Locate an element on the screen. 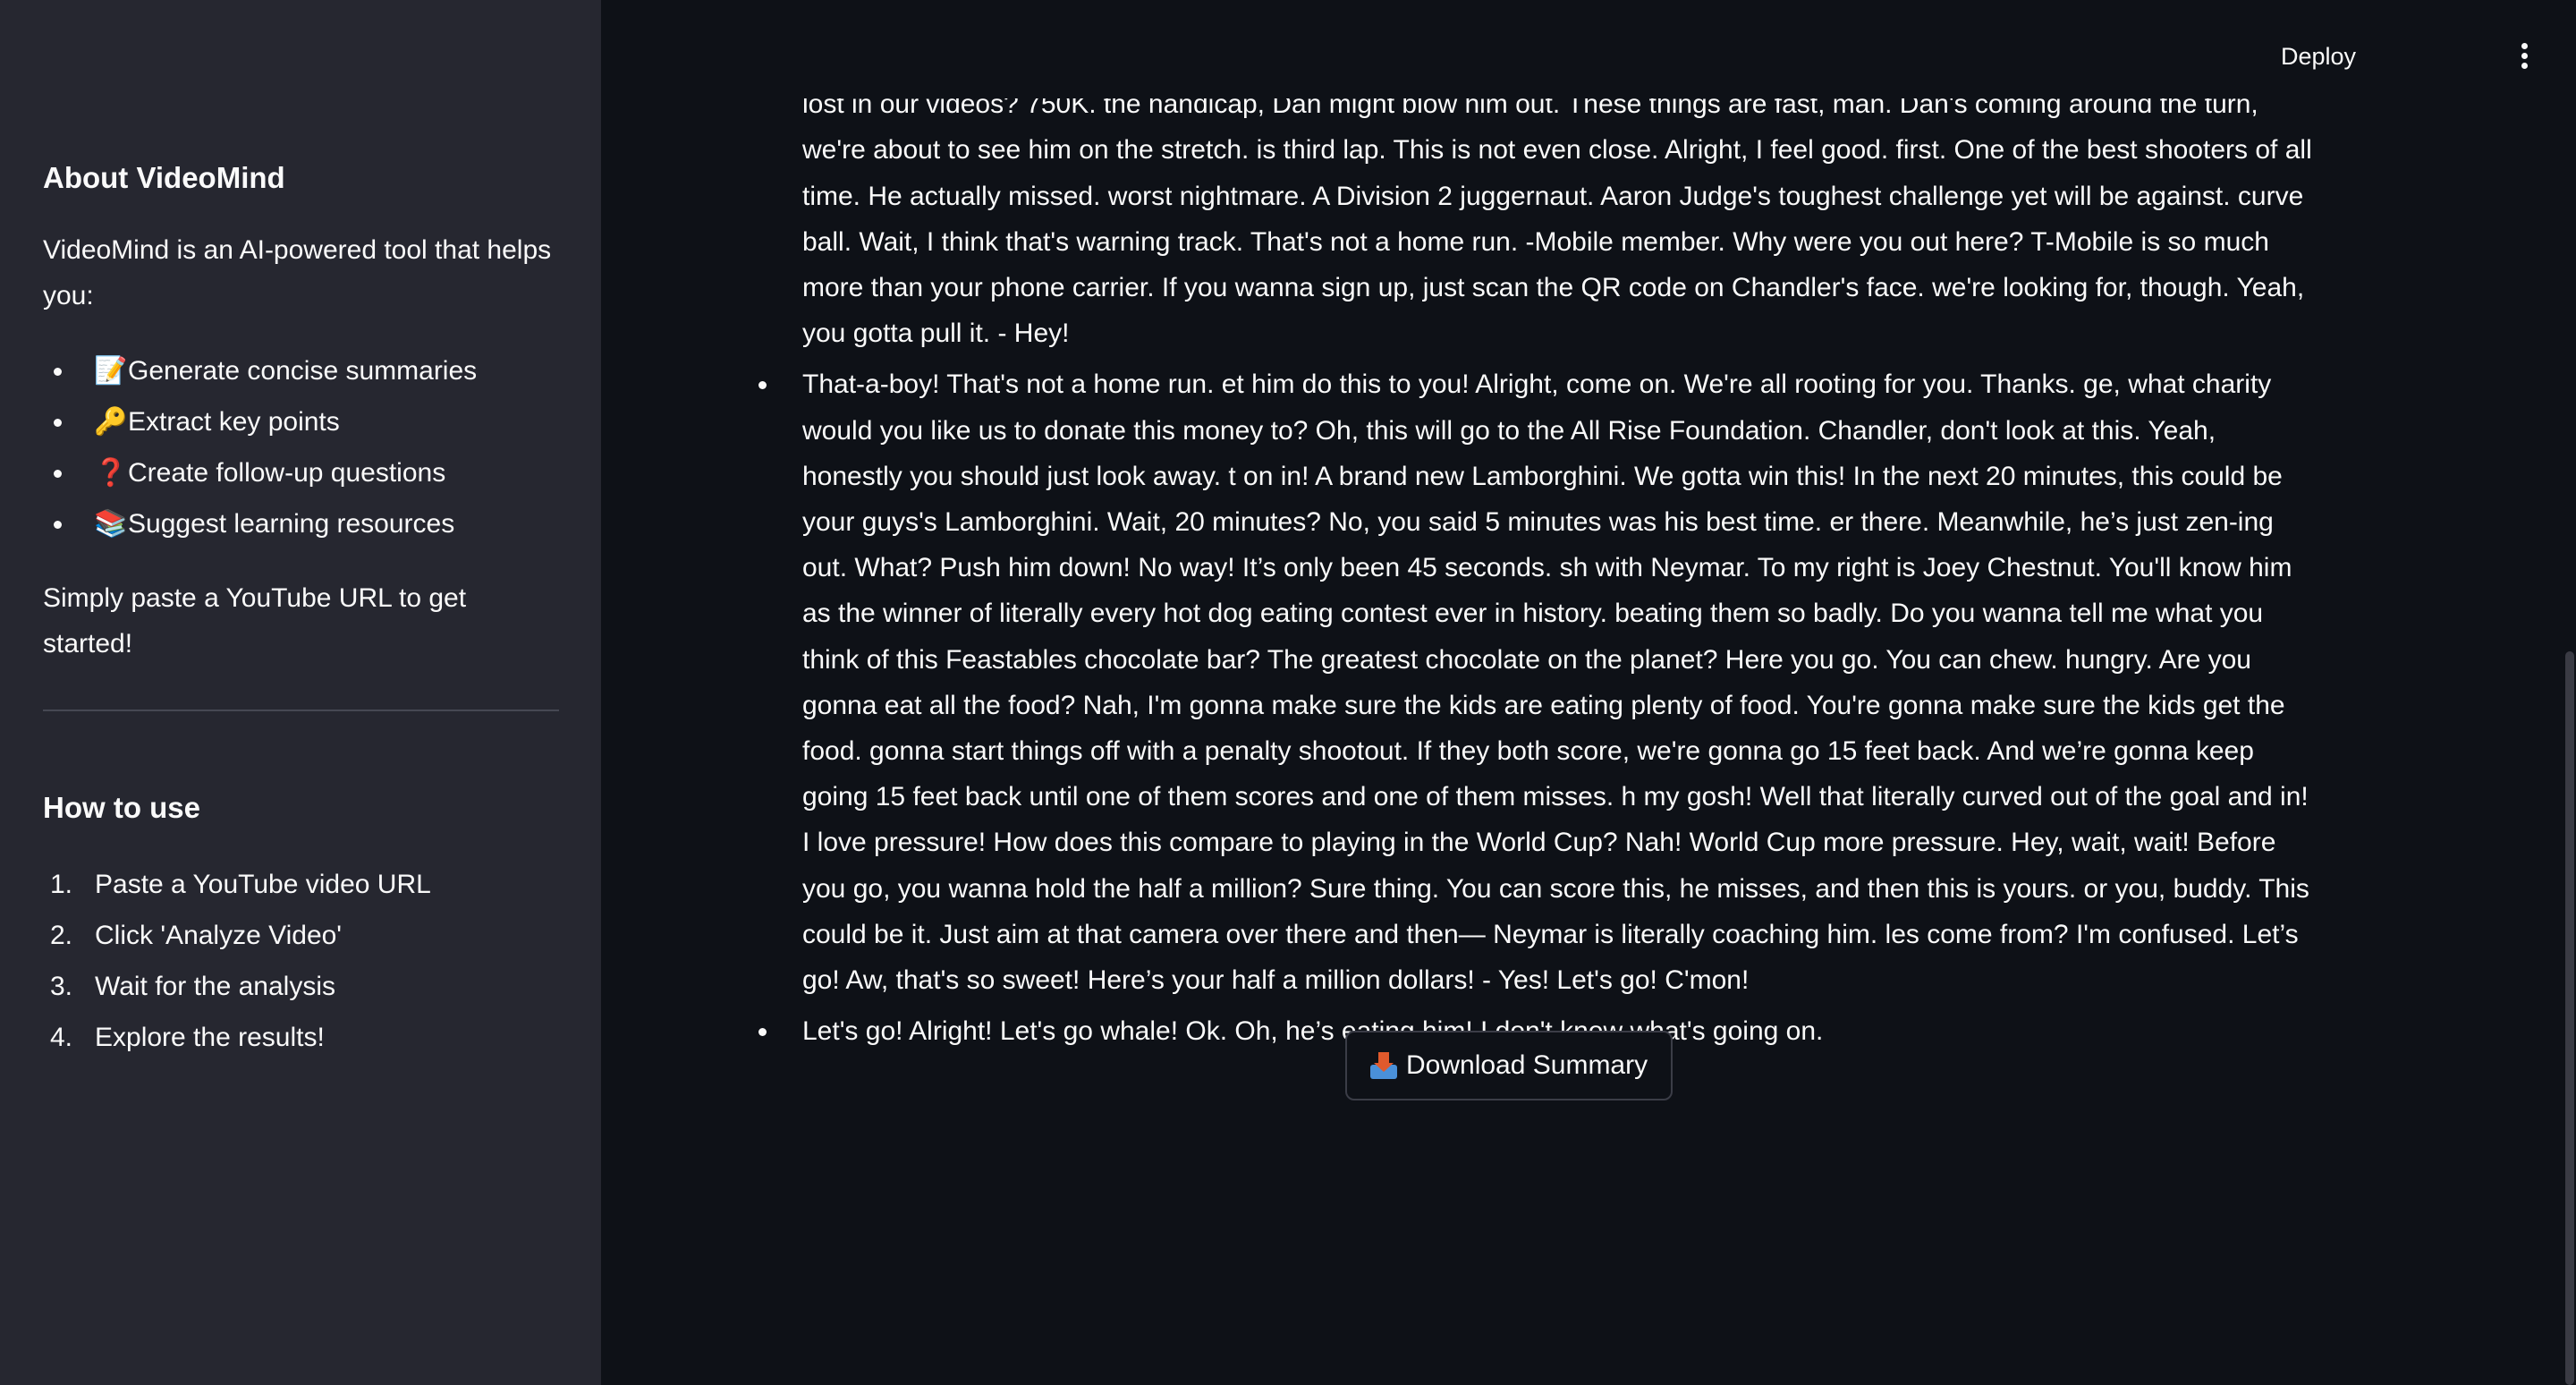  sidebar-divider is located at coordinates (301, 710).